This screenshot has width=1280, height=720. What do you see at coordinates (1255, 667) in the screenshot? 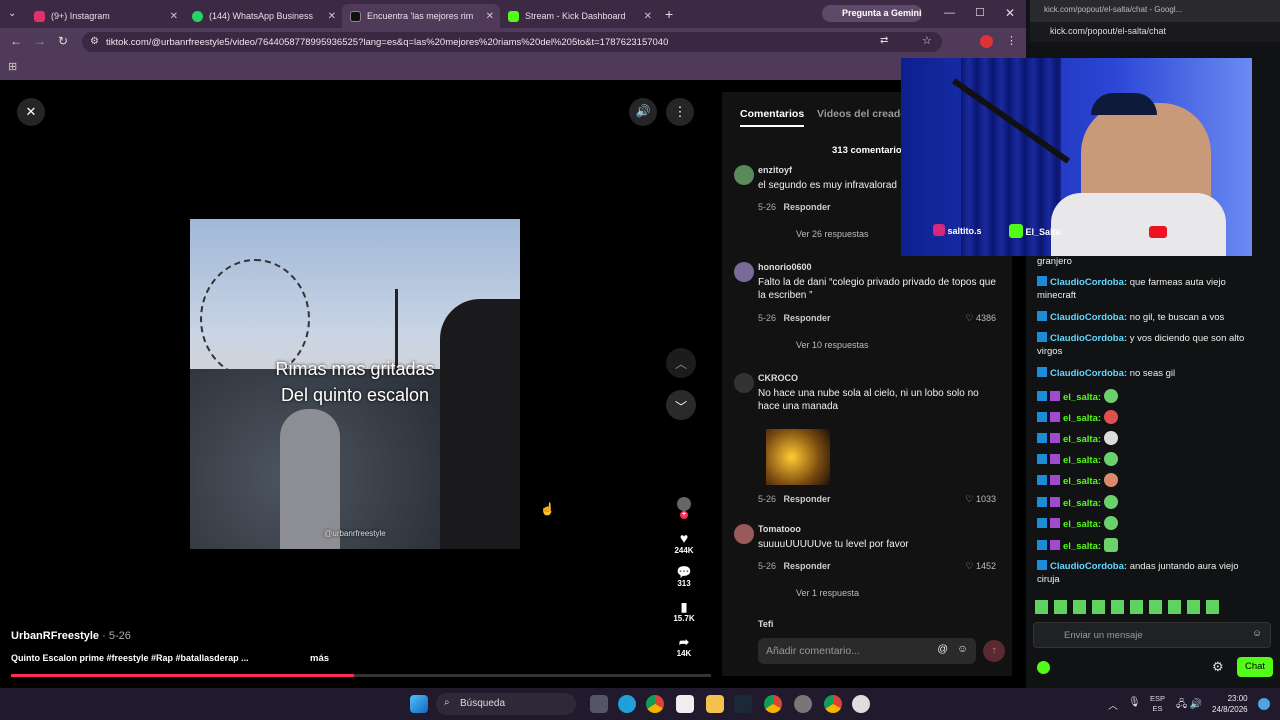
I see `send-chat-button: Chat` at bounding box center [1255, 667].